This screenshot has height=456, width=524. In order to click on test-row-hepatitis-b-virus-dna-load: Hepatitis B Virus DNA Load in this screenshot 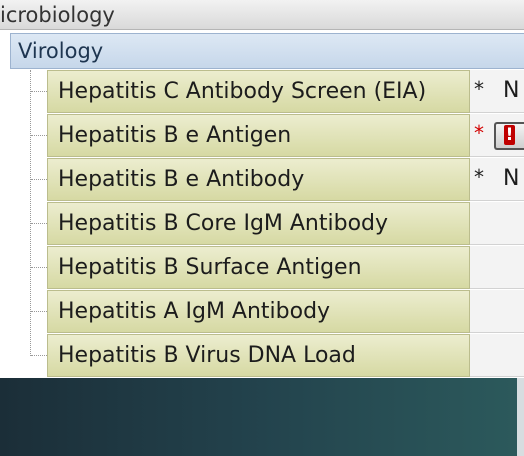, I will do `click(285, 356)`.